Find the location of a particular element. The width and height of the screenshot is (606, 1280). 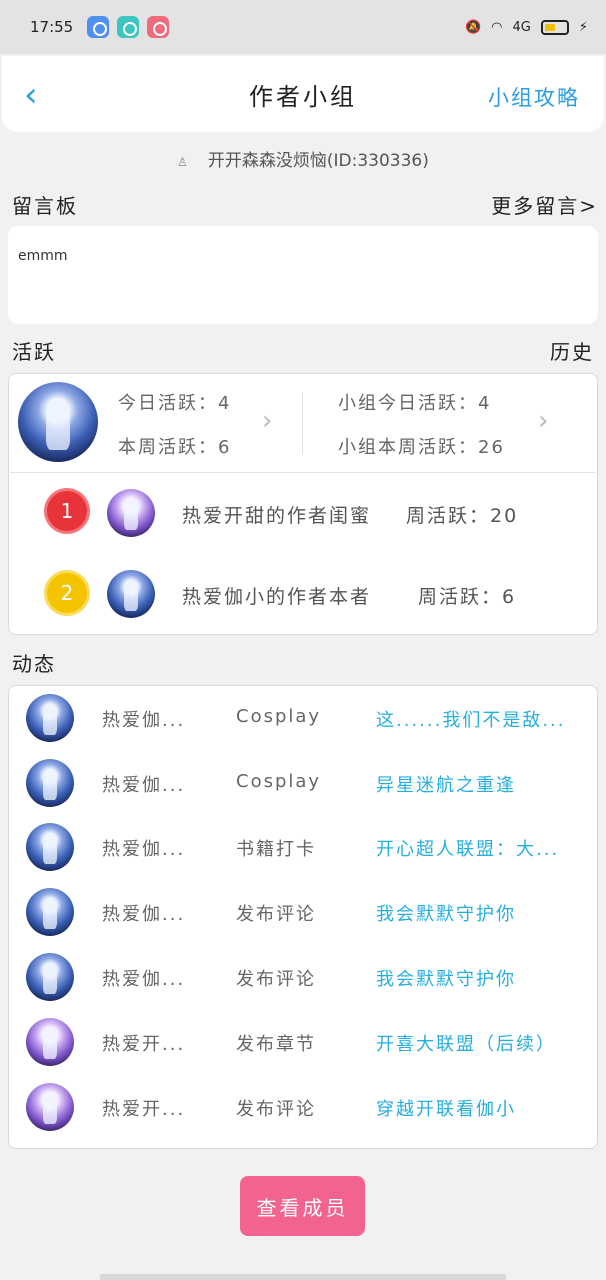

history-link: 历史 is located at coordinates (572, 350).